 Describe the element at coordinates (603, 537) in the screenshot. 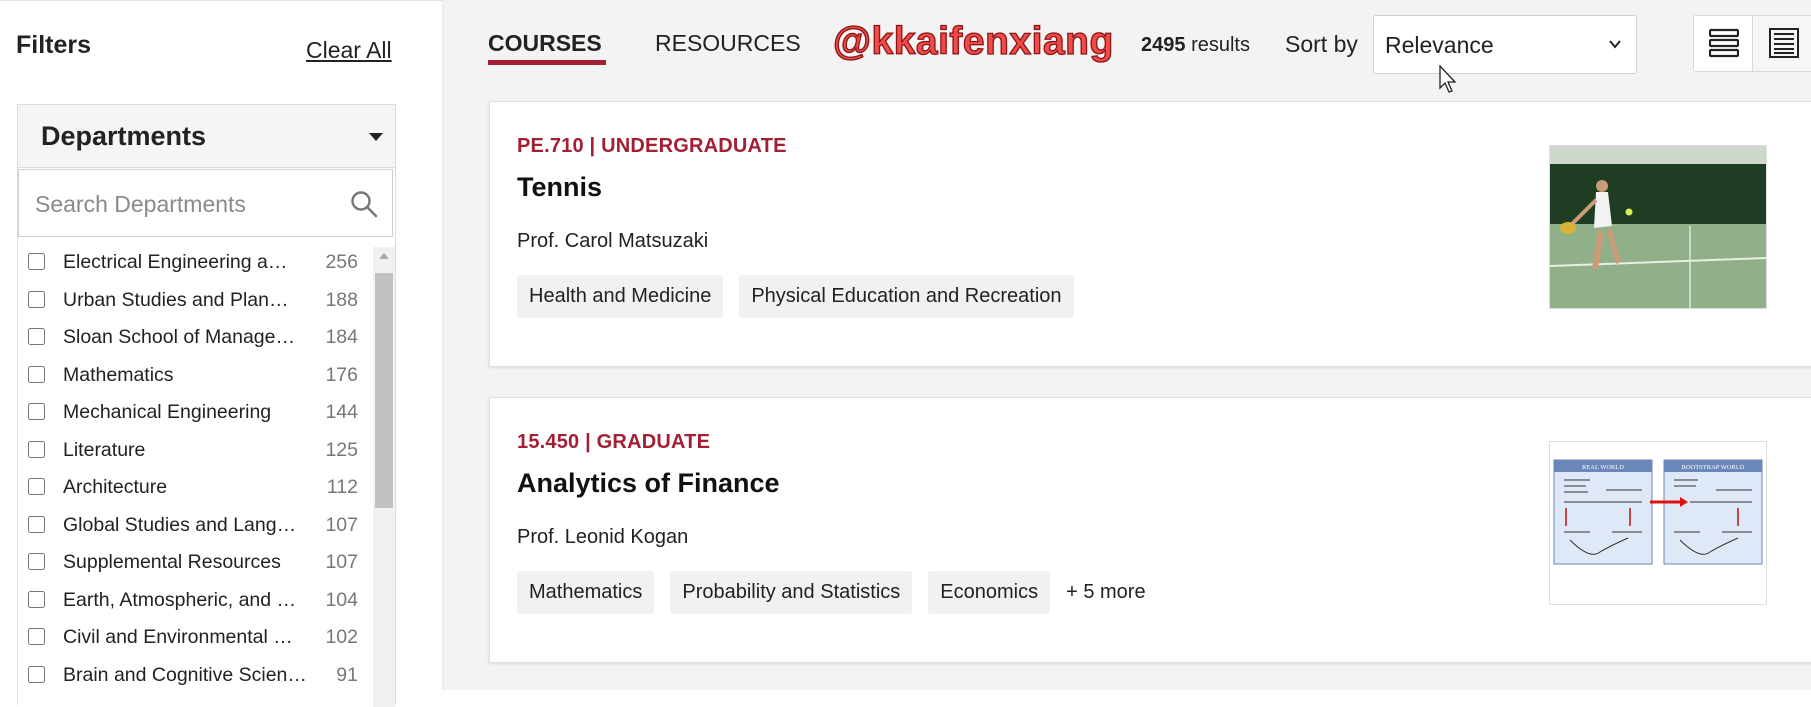

I see `course-instructor: Prof. Leonid Kogan` at that location.